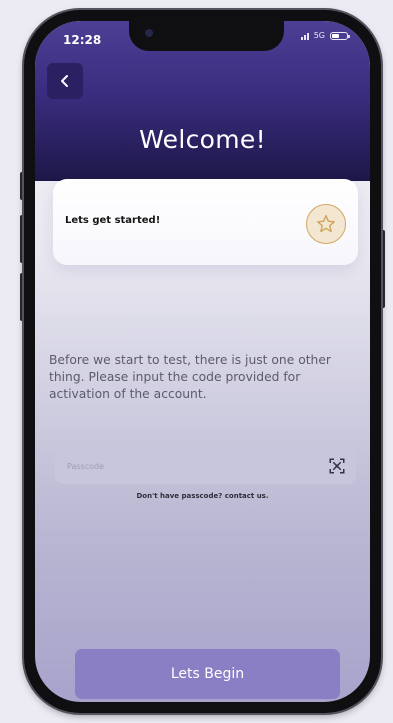  Describe the element at coordinates (340, 35) in the screenshot. I see `battery-icon` at that location.